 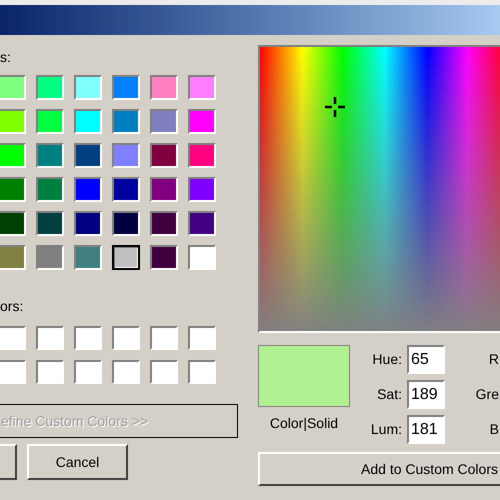 I want to click on field-label: R, so click(x=493, y=359).